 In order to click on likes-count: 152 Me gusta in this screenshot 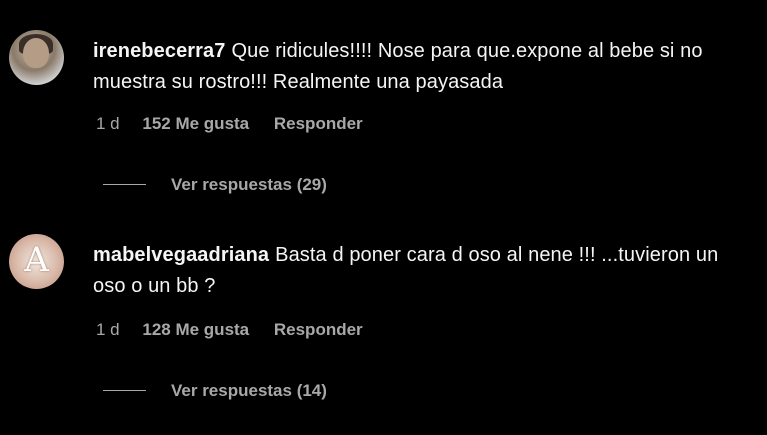, I will do `click(195, 124)`.